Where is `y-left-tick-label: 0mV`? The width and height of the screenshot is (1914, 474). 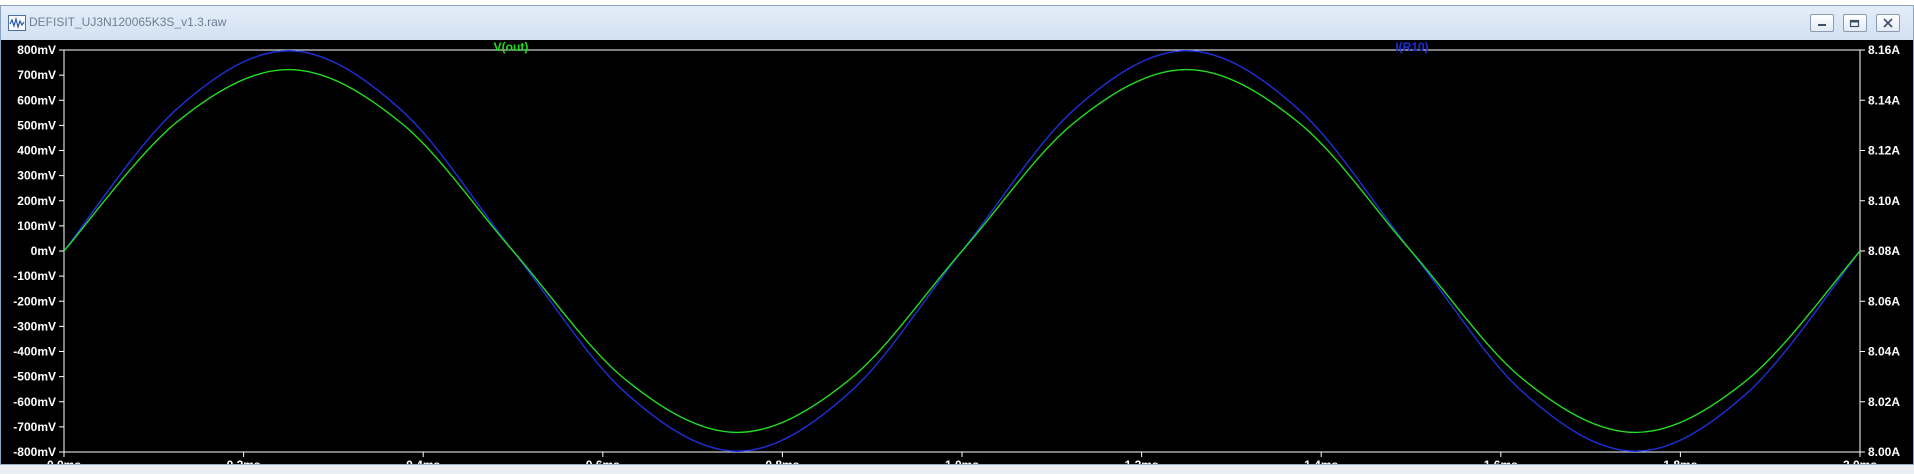 y-left-tick-label: 0mV is located at coordinates (43, 251).